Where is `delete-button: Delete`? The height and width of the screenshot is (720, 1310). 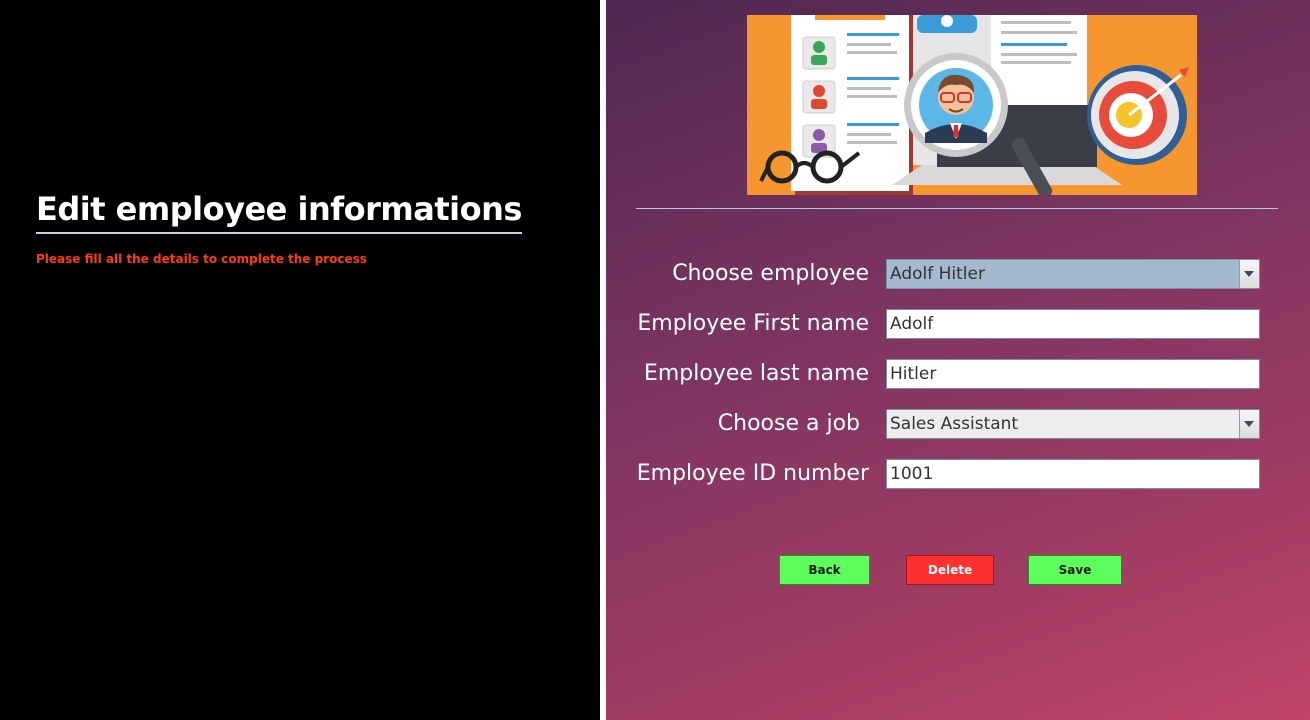 delete-button: Delete is located at coordinates (950, 570).